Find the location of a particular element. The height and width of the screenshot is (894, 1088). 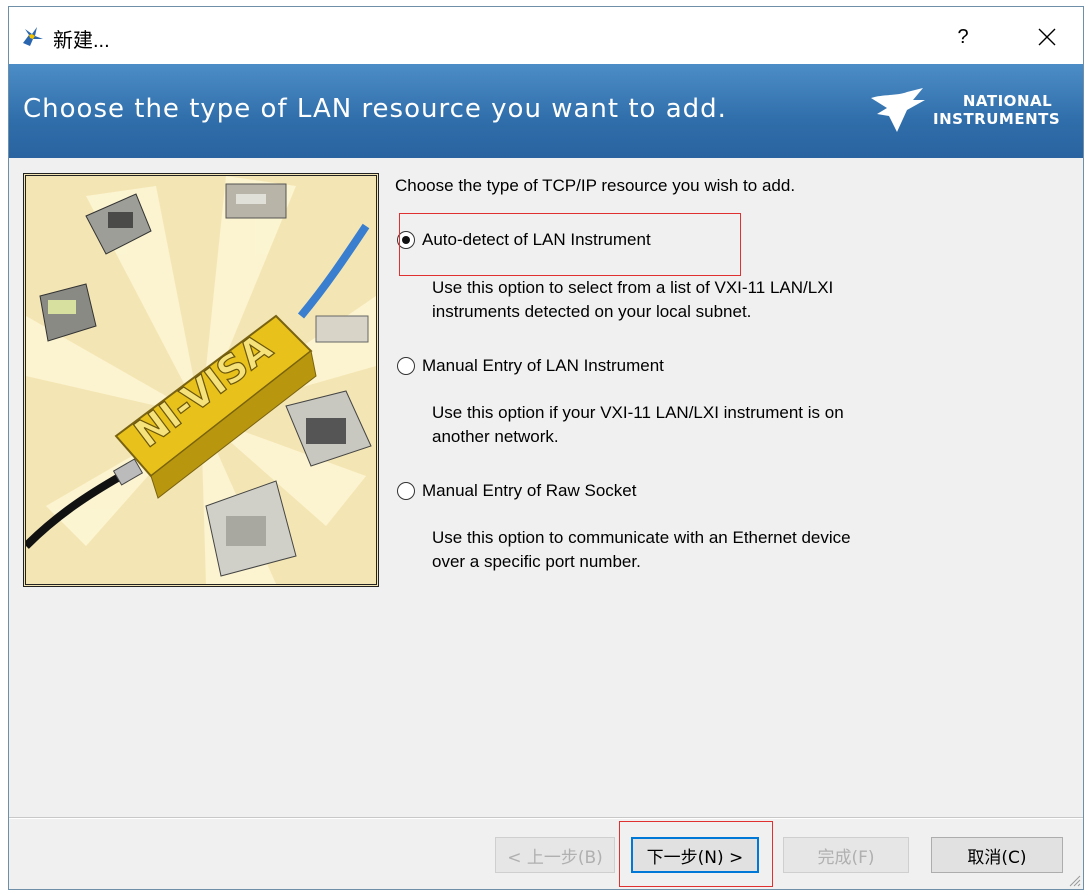

radio-raw-socket is located at coordinates (406, 491).